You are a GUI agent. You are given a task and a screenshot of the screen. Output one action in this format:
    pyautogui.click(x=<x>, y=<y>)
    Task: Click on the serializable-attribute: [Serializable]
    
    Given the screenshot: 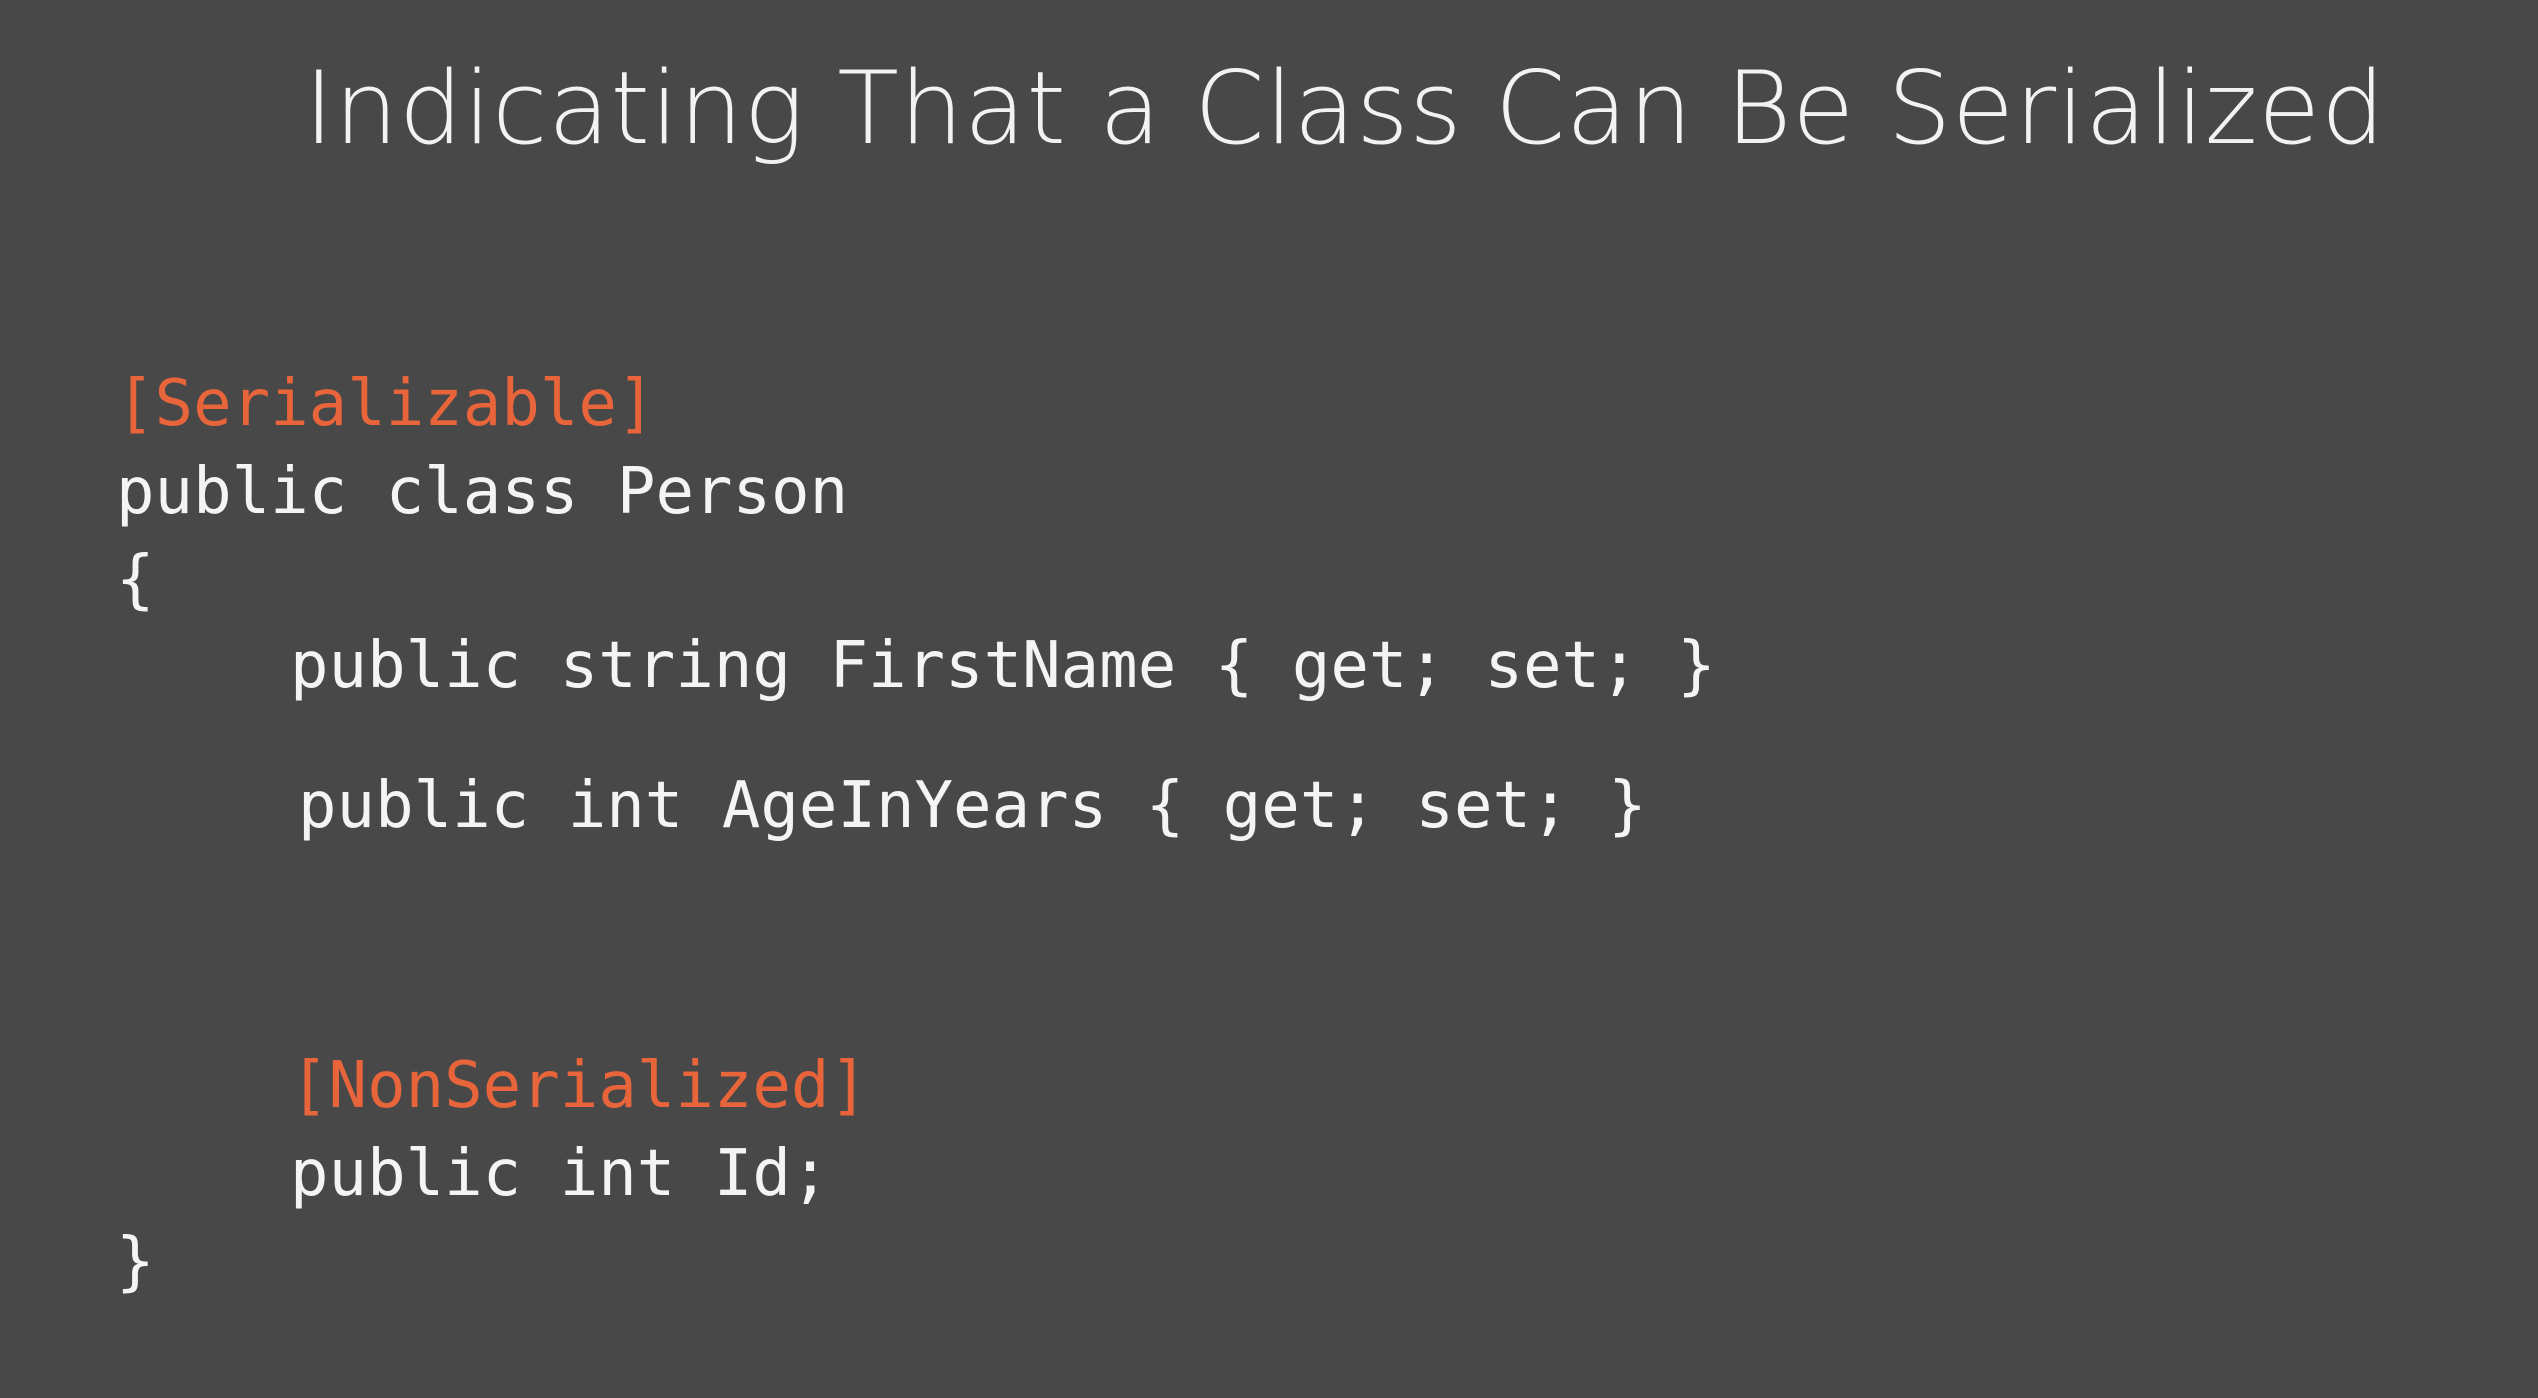 What is the action you would take?
    pyautogui.click(x=386, y=404)
    